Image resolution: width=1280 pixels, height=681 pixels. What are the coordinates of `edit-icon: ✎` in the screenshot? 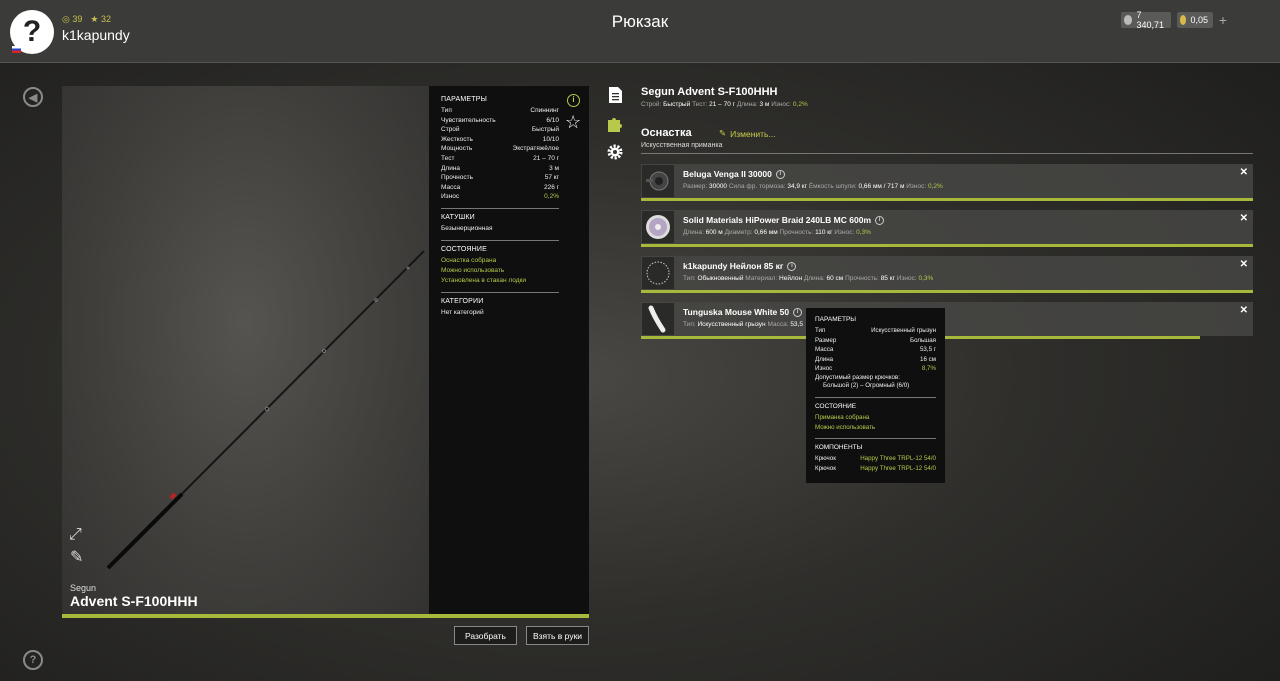 It's located at (723, 133).